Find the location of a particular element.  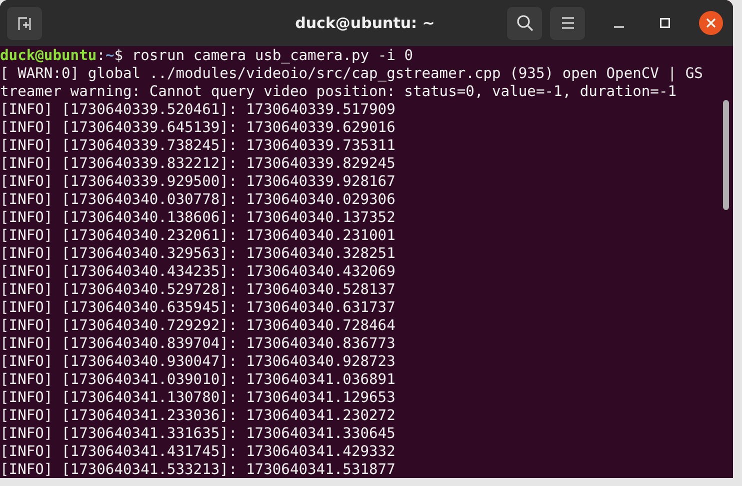

minimize-icon is located at coordinates (619, 27).